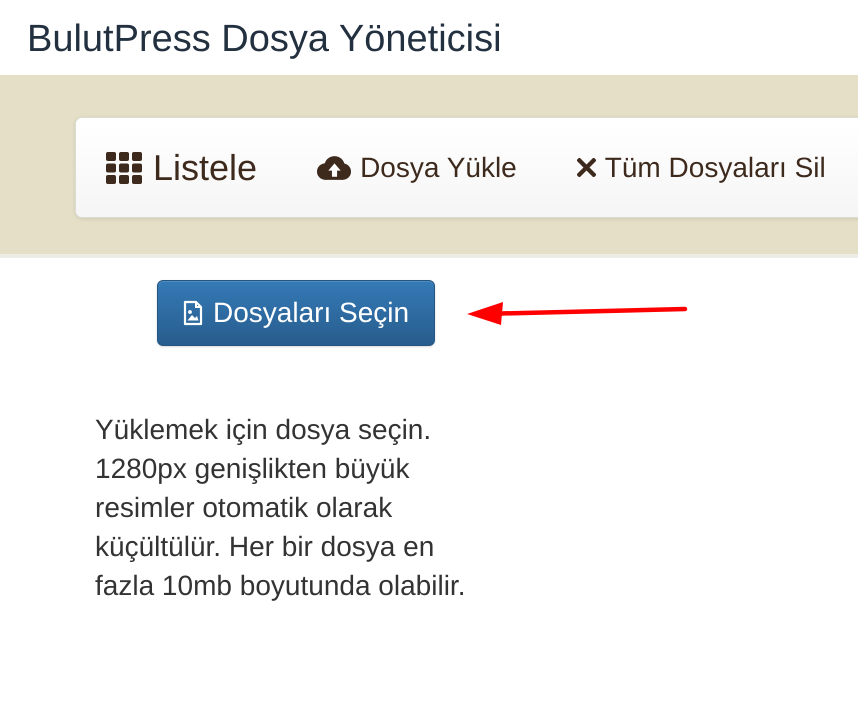 This screenshot has width=858, height=708. I want to click on file-image-icon, so click(193, 313).